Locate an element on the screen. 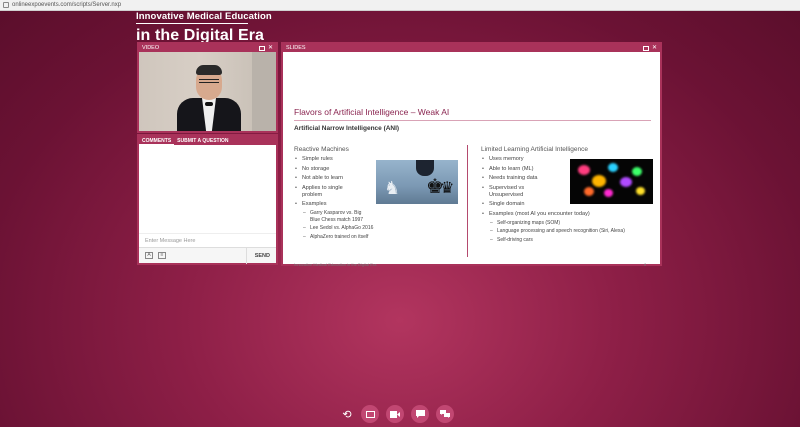  chess-queen-icon: ♛ is located at coordinates (447, 188).